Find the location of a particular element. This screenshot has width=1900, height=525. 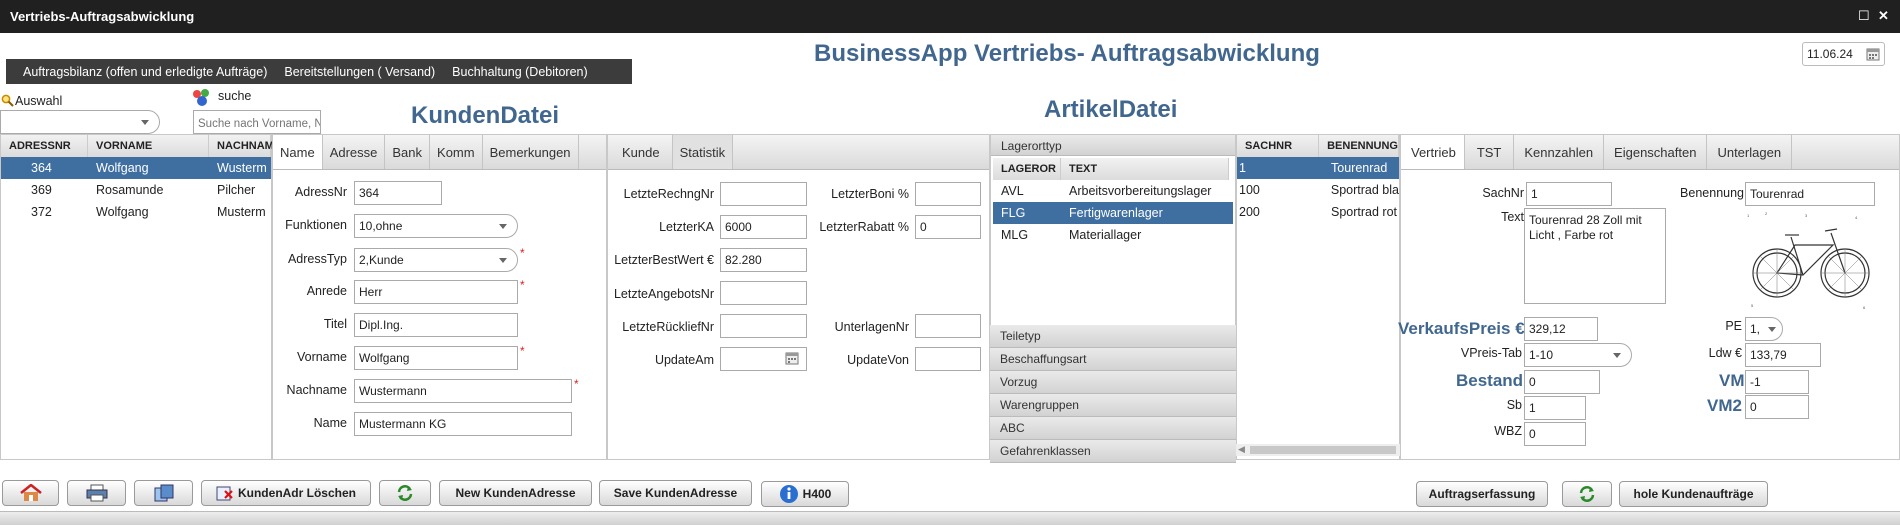

vm-field: -1 is located at coordinates (1777, 382).